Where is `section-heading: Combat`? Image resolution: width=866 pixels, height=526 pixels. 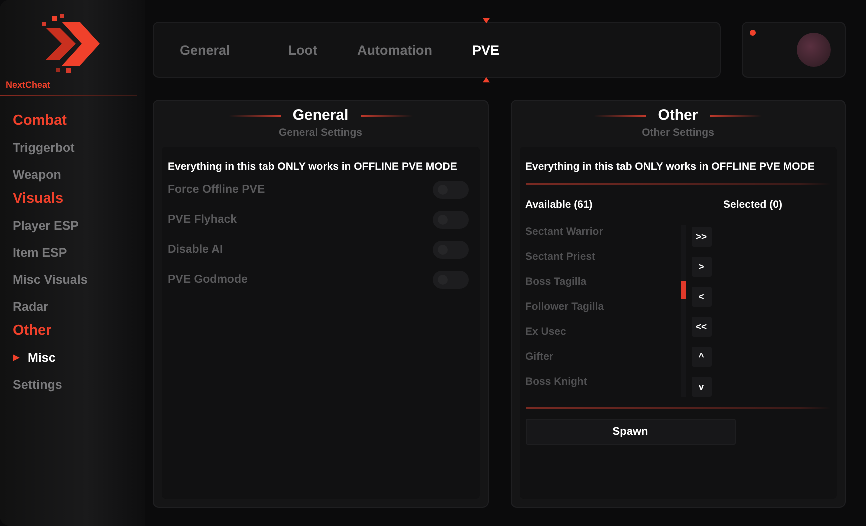
section-heading: Combat is located at coordinates (40, 121).